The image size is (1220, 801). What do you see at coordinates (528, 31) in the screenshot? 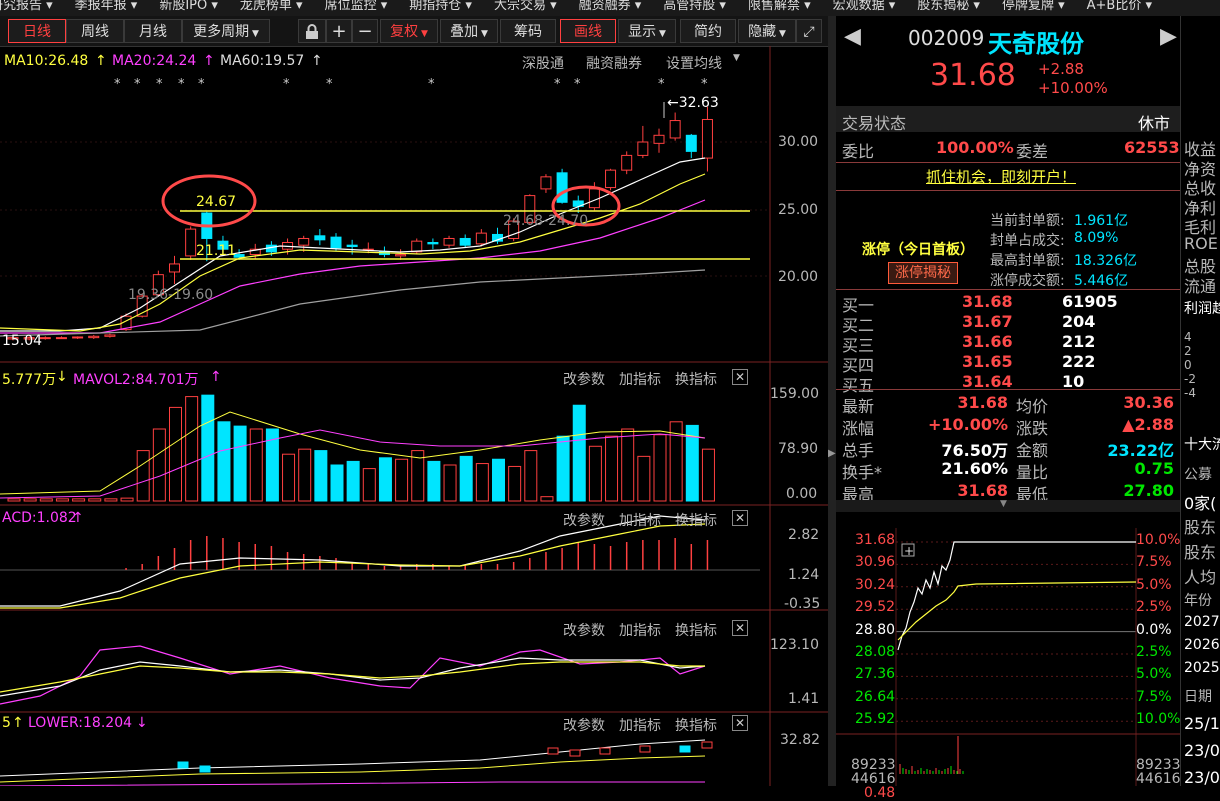
I see `chips-button: 筹码` at bounding box center [528, 31].